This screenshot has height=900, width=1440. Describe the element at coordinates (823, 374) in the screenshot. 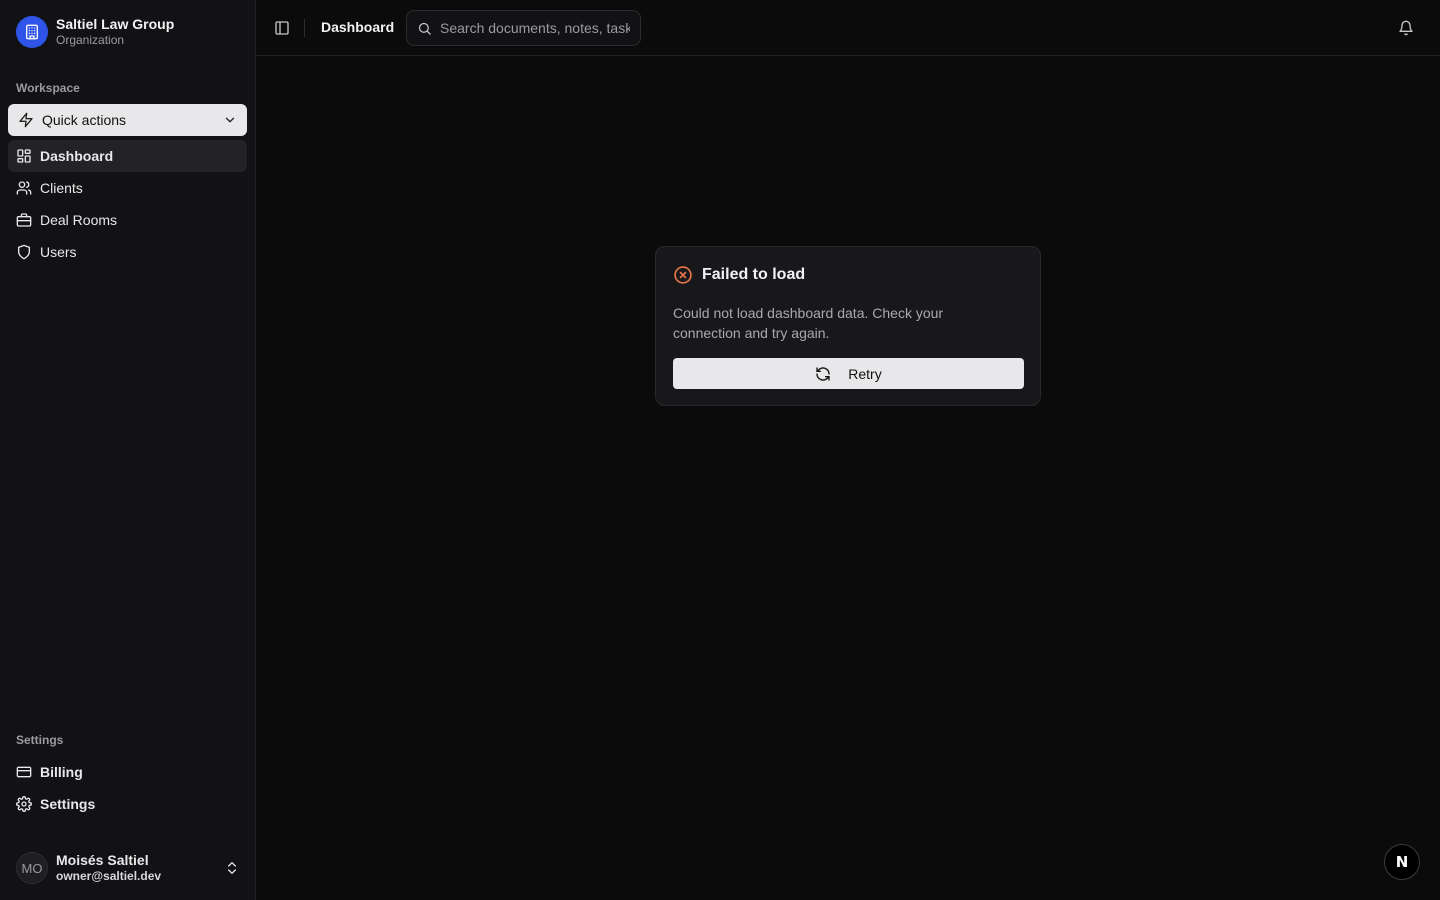

I see `refresh-icon` at that location.